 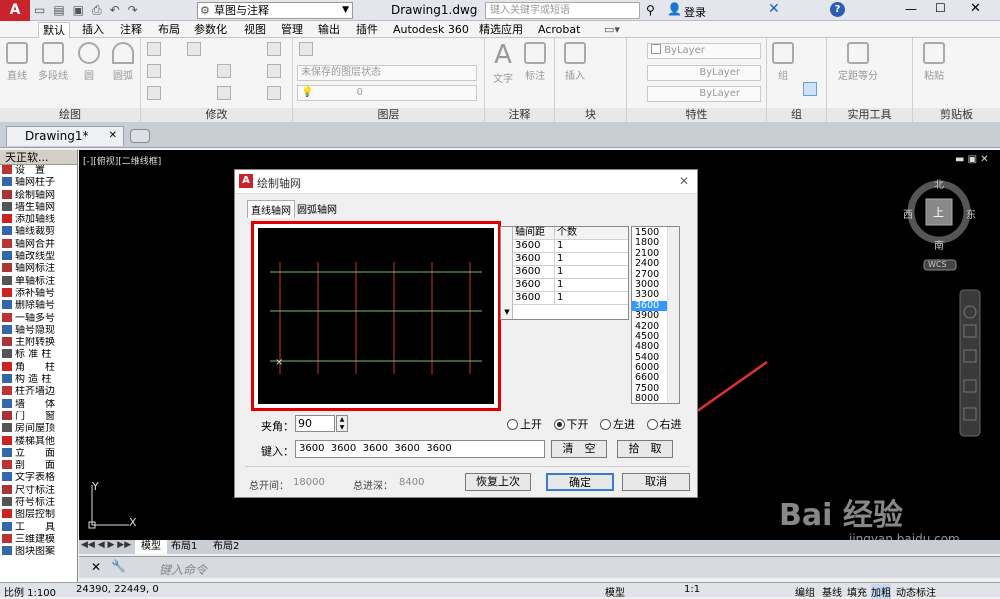 I want to click on ribbon-tab-acrobat: Acrobat, so click(x=559, y=30).